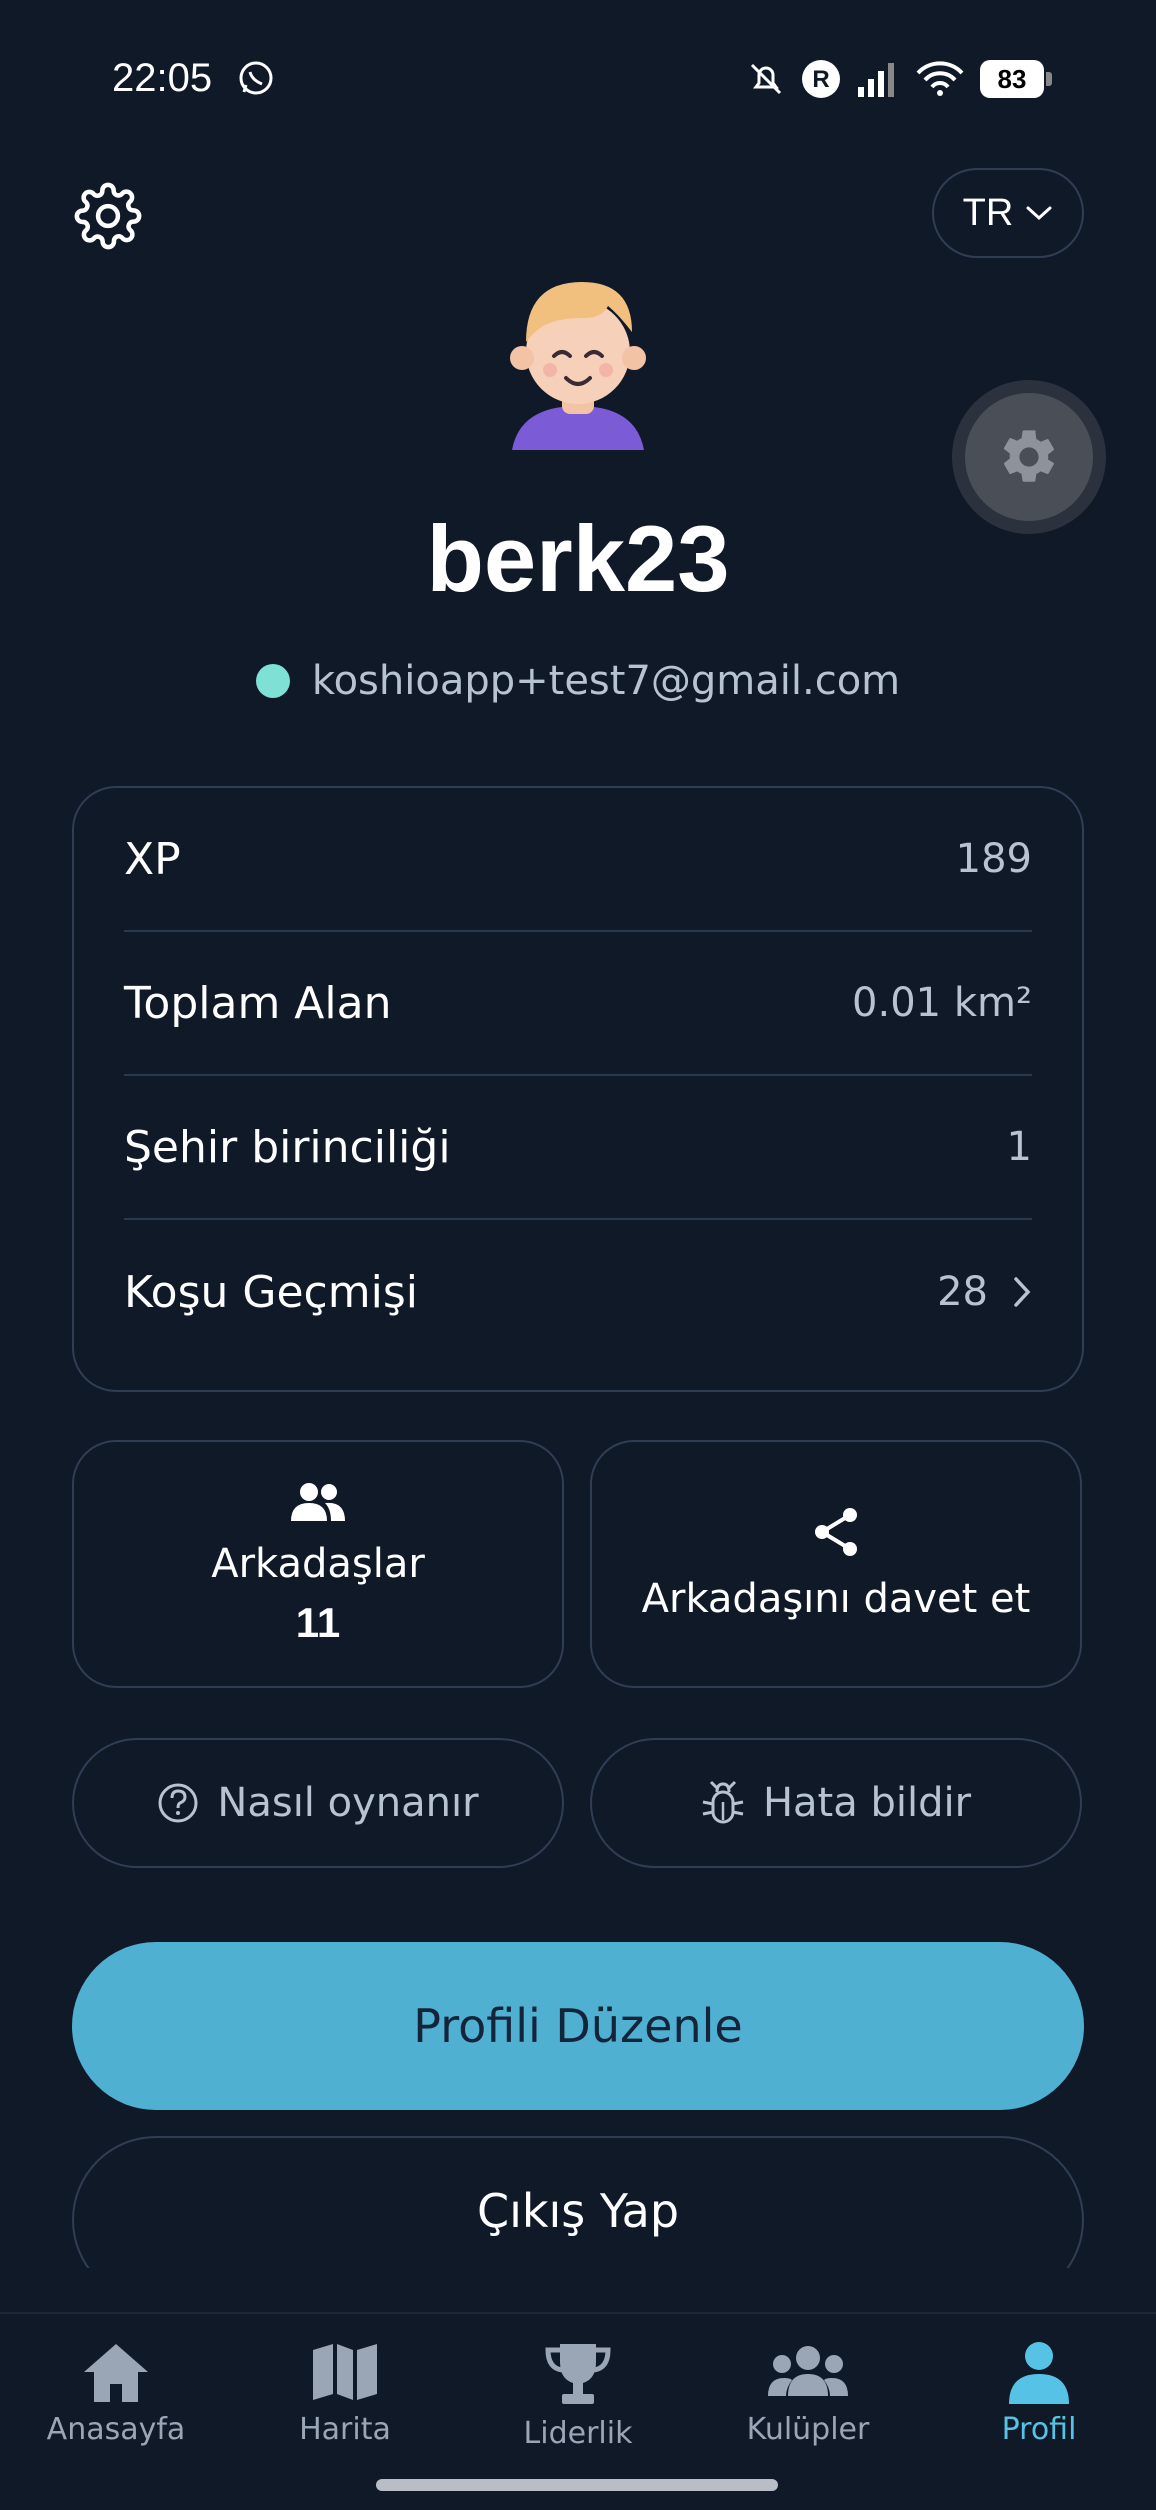 Image resolution: width=1156 pixels, height=2510 pixels. What do you see at coordinates (836, 1564) in the screenshot?
I see `invite-friend-tile: Arkadaşını davet et` at bounding box center [836, 1564].